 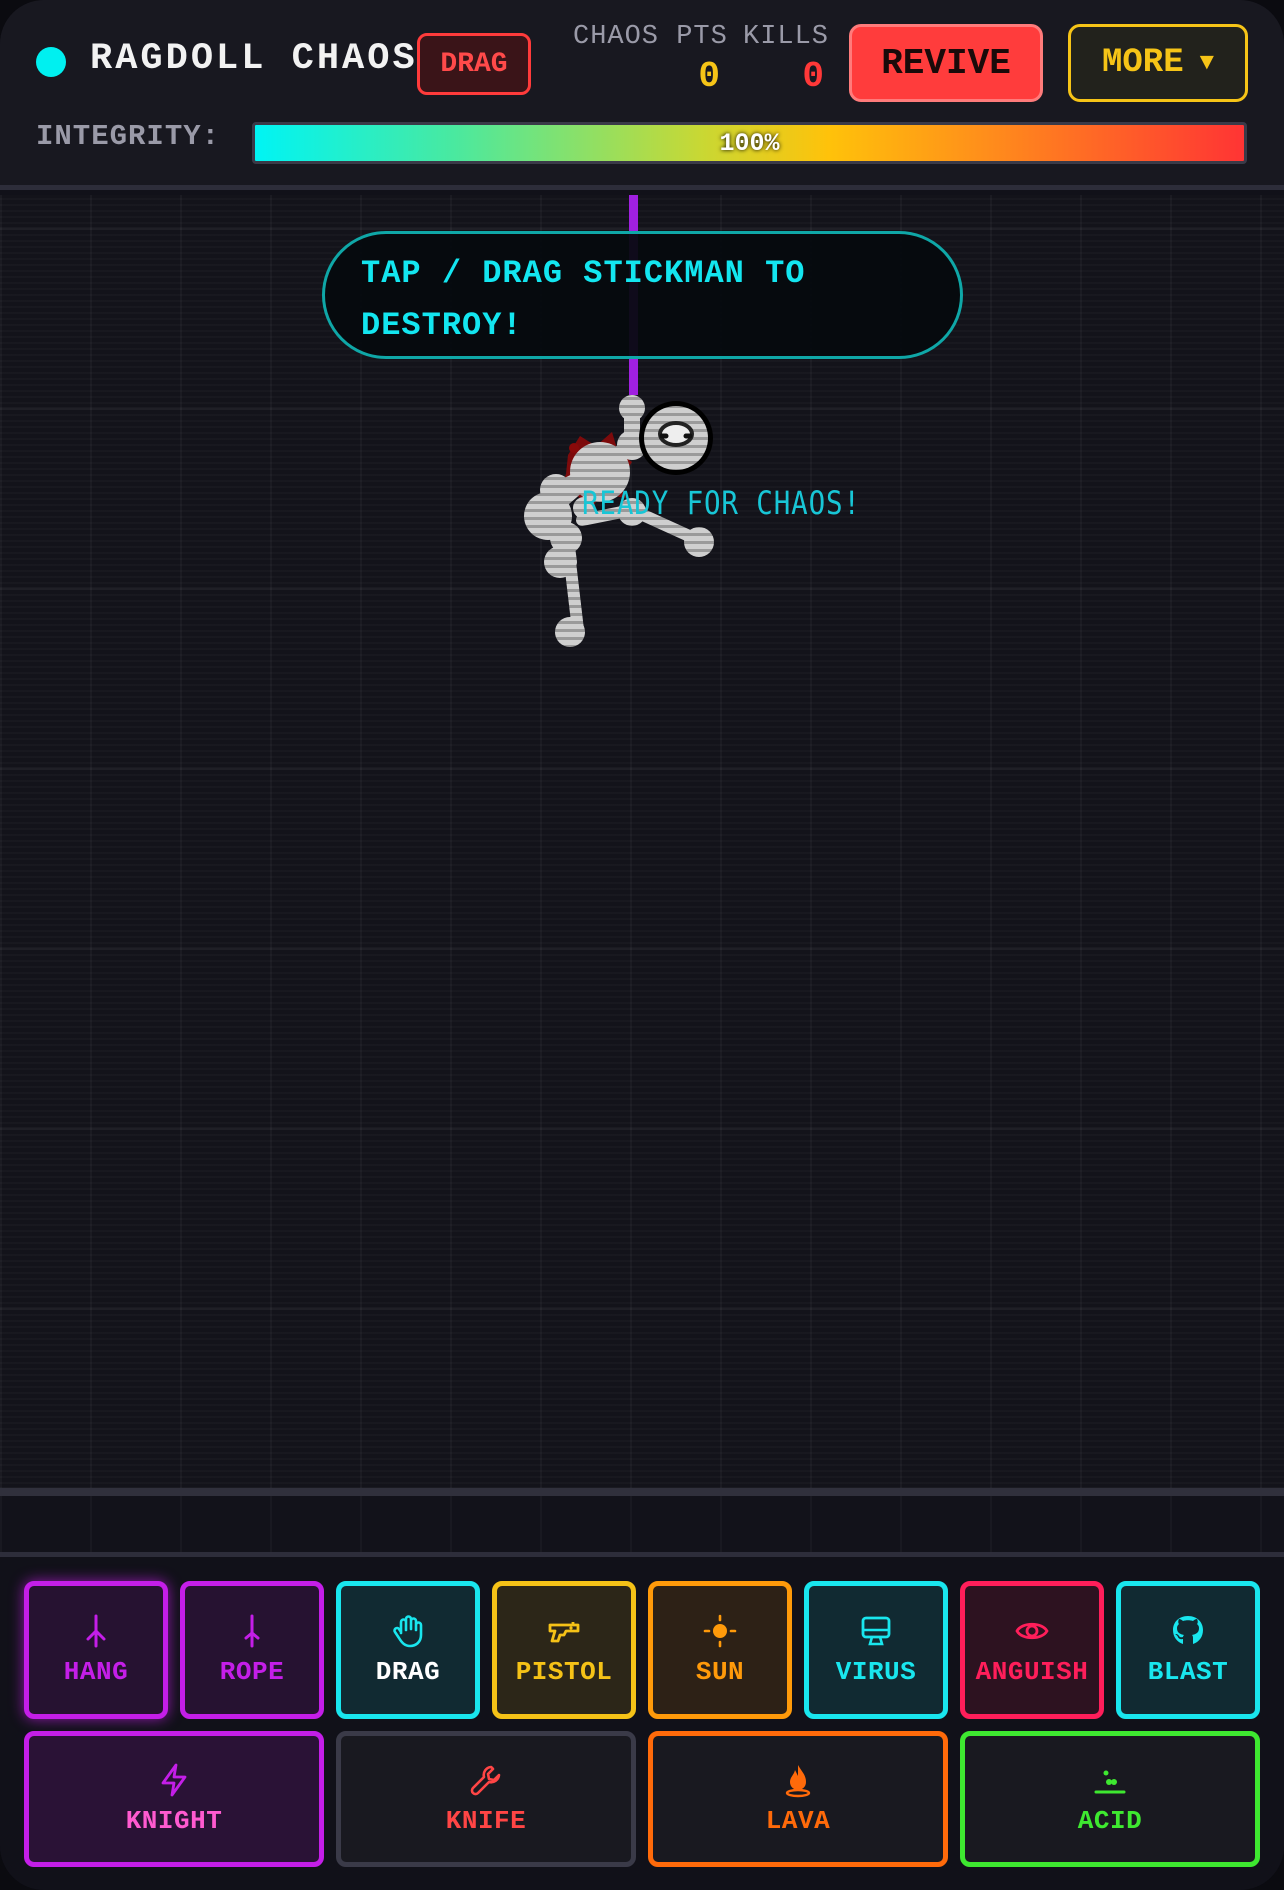 What do you see at coordinates (51, 62) in the screenshot?
I see `status-dot` at bounding box center [51, 62].